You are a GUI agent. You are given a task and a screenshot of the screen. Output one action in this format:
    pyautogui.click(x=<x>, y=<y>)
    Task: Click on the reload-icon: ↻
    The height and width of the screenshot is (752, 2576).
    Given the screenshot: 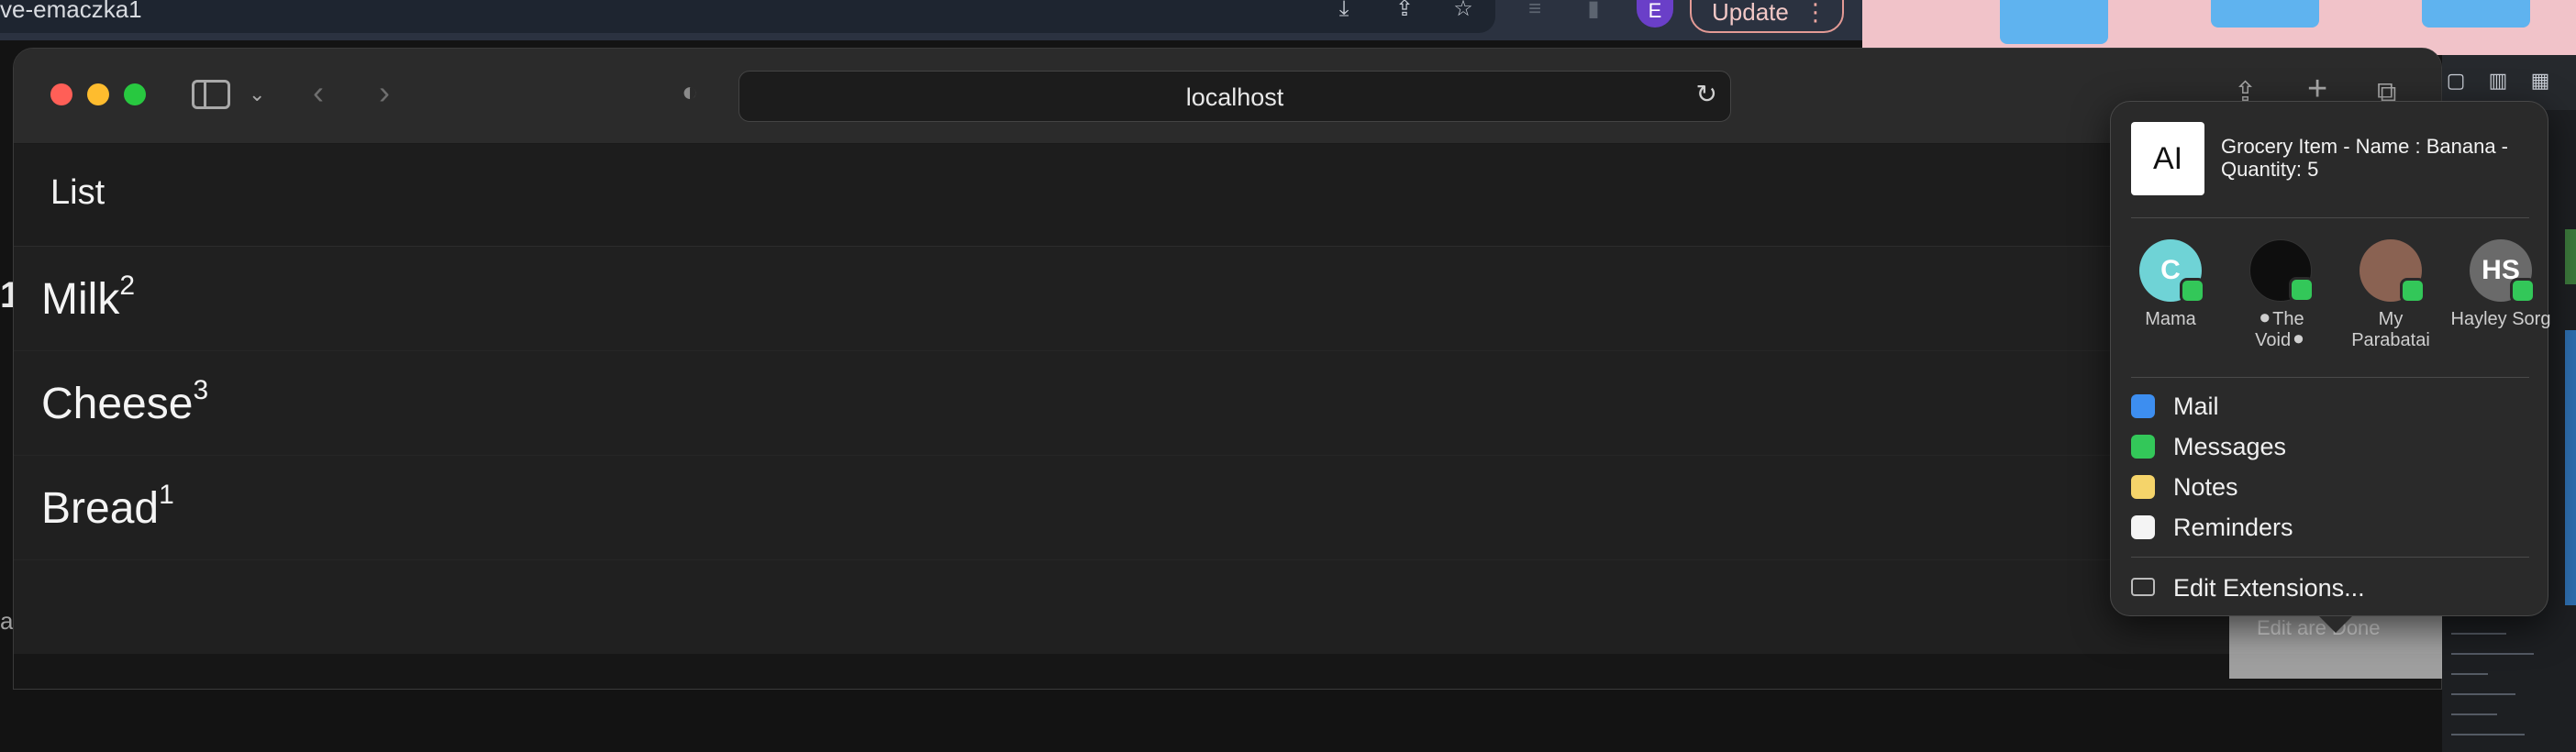 What is the action you would take?
    pyautogui.click(x=1706, y=94)
    